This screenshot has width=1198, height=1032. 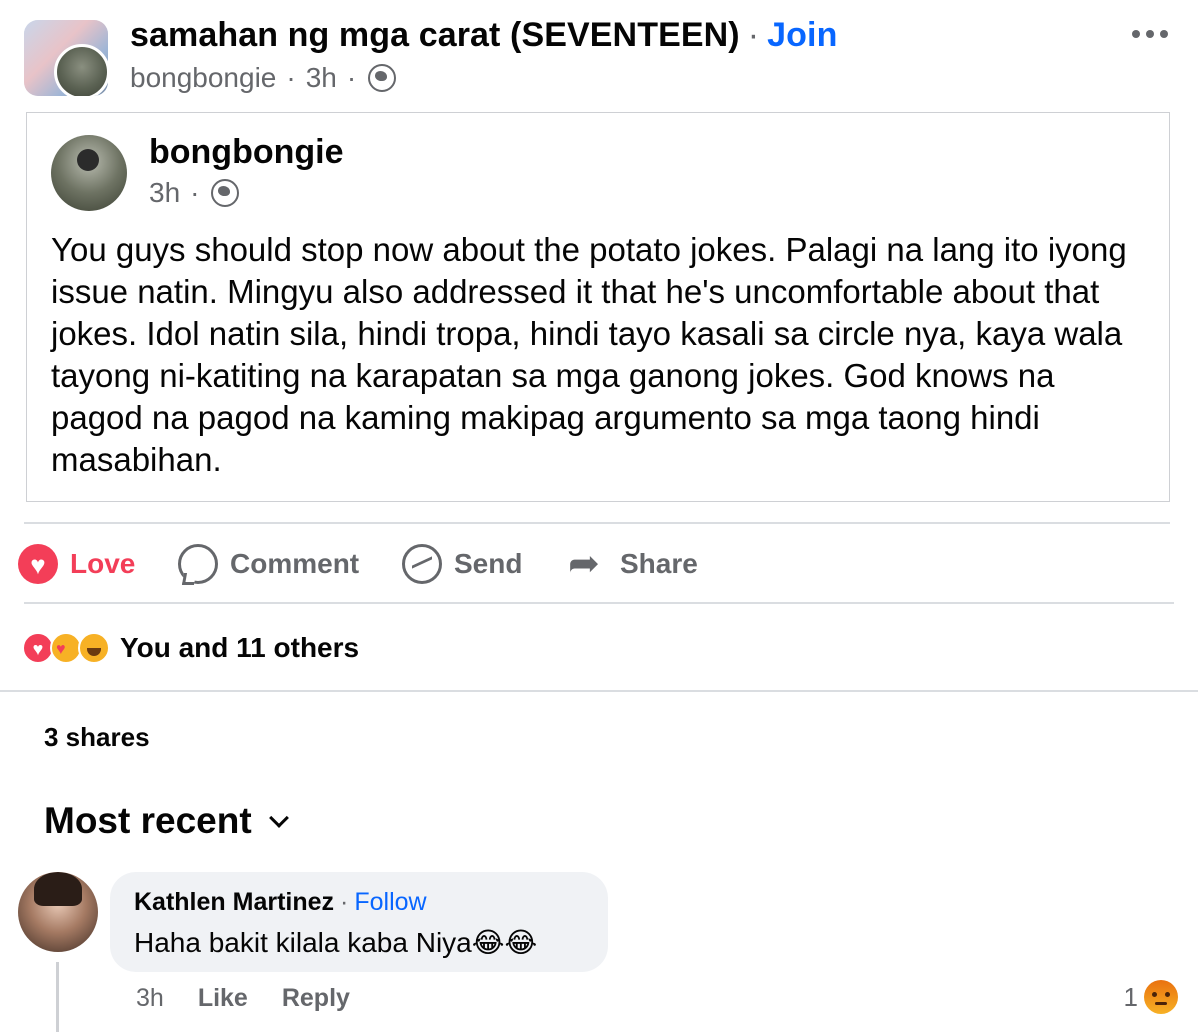 What do you see at coordinates (148, 820) in the screenshot?
I see `sort-label: Most recent` at bounding box center [148, 820].